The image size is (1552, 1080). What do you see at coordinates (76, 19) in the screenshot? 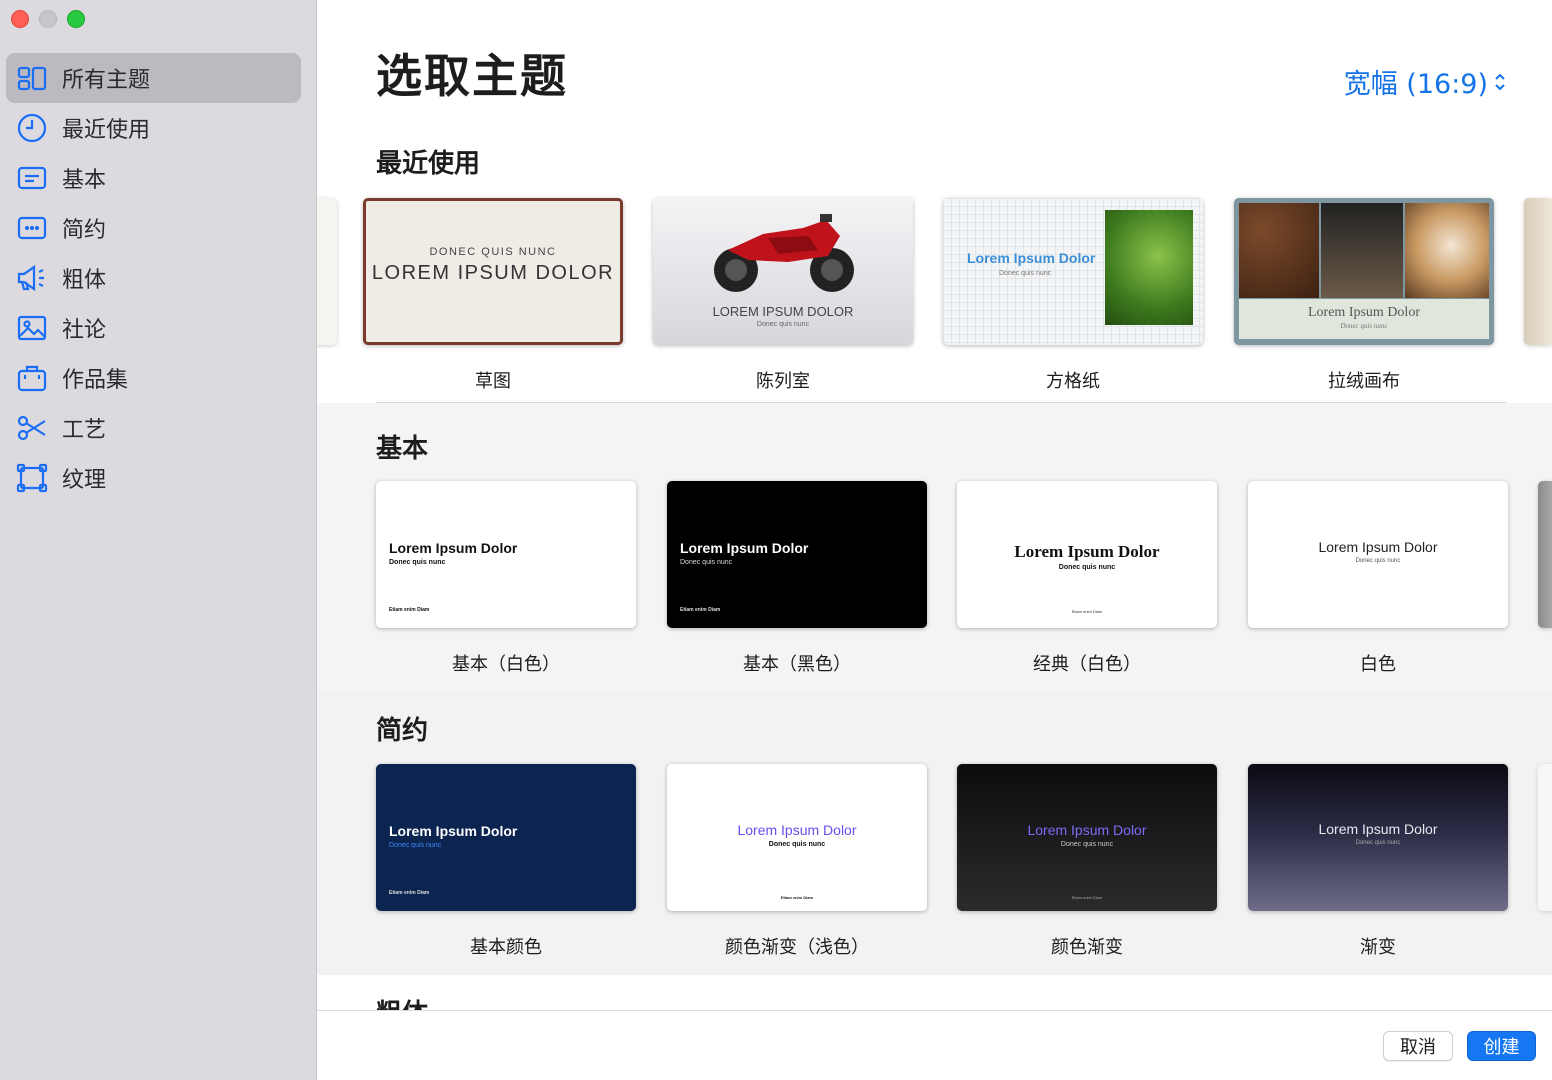
I see `zoom-window-button` at bounding box center [76, 19].